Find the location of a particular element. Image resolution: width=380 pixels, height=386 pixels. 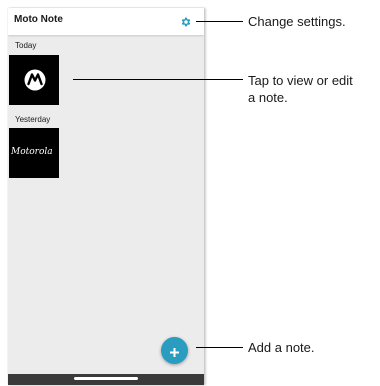

note-thumbnail-yesterday: Motorola is located at coordinates (34, 153).